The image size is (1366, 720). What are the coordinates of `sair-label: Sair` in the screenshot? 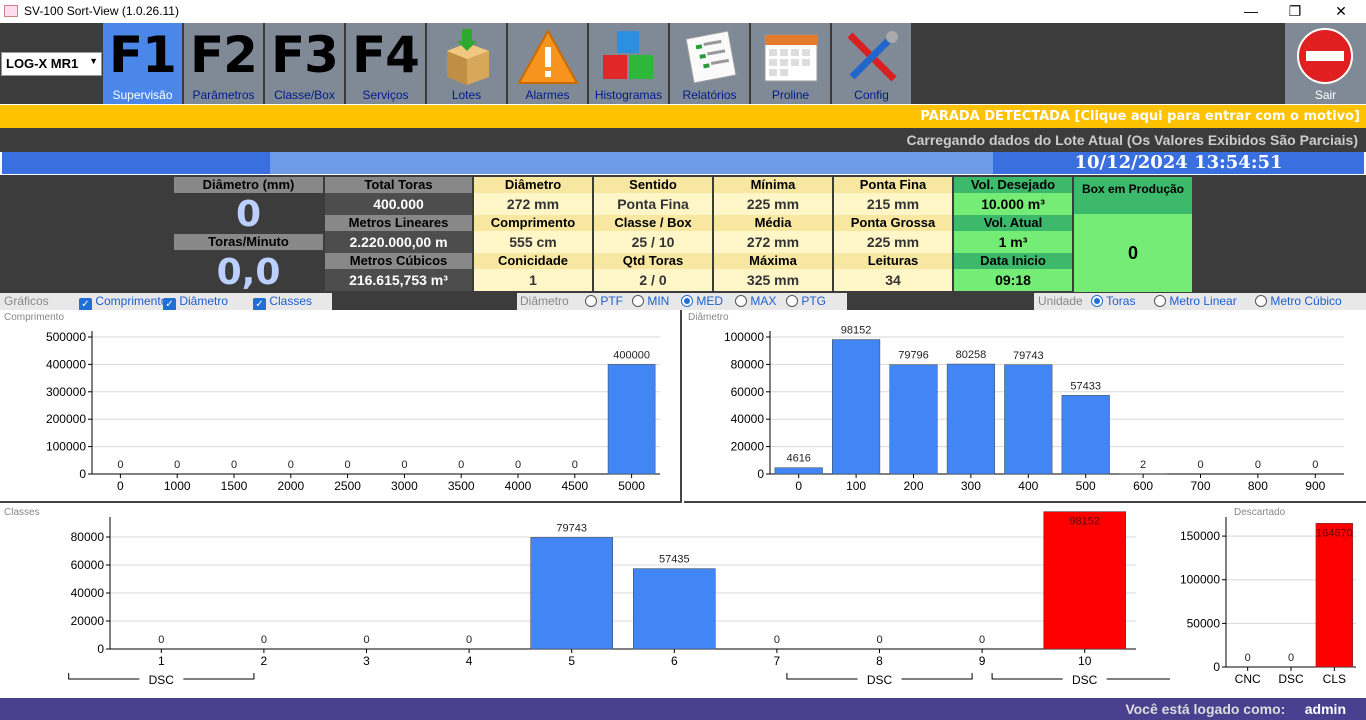 It's located at (1325, 95).